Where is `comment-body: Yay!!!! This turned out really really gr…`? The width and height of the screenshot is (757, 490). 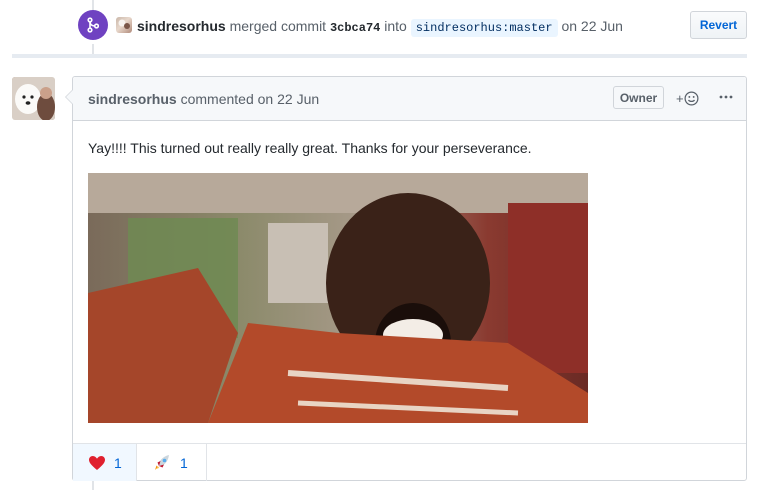 comment-body: Yay!!!! This turned out really really gr… is located at coordinates (310, 148).